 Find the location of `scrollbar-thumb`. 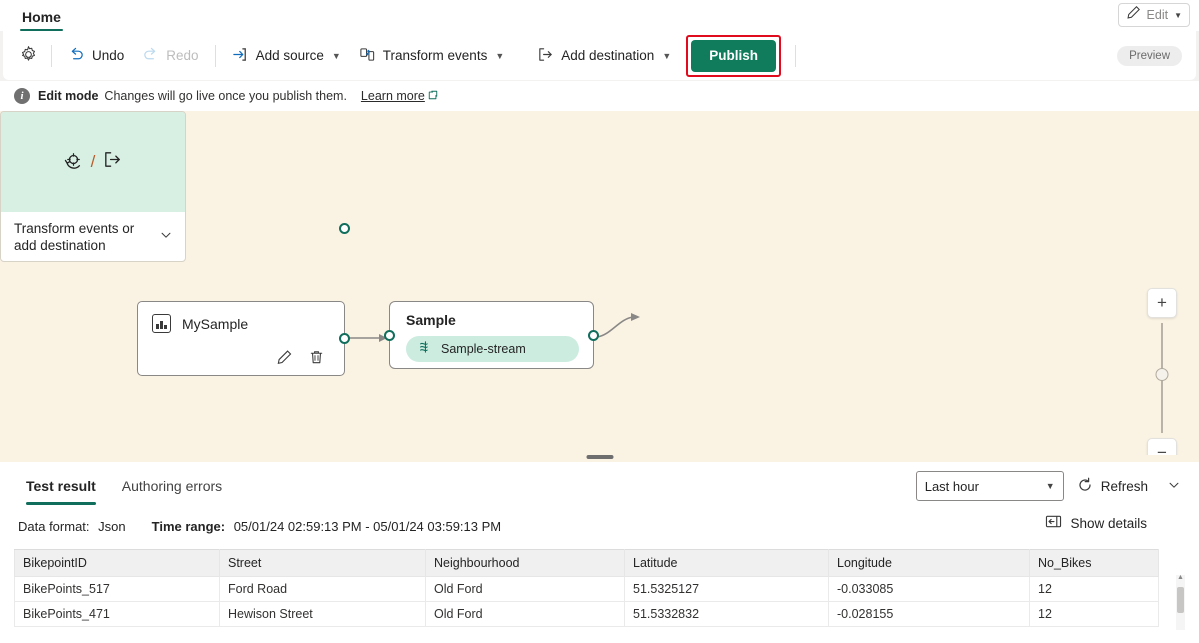

scrollbar-thumb is located at coordinates (1180, 600).